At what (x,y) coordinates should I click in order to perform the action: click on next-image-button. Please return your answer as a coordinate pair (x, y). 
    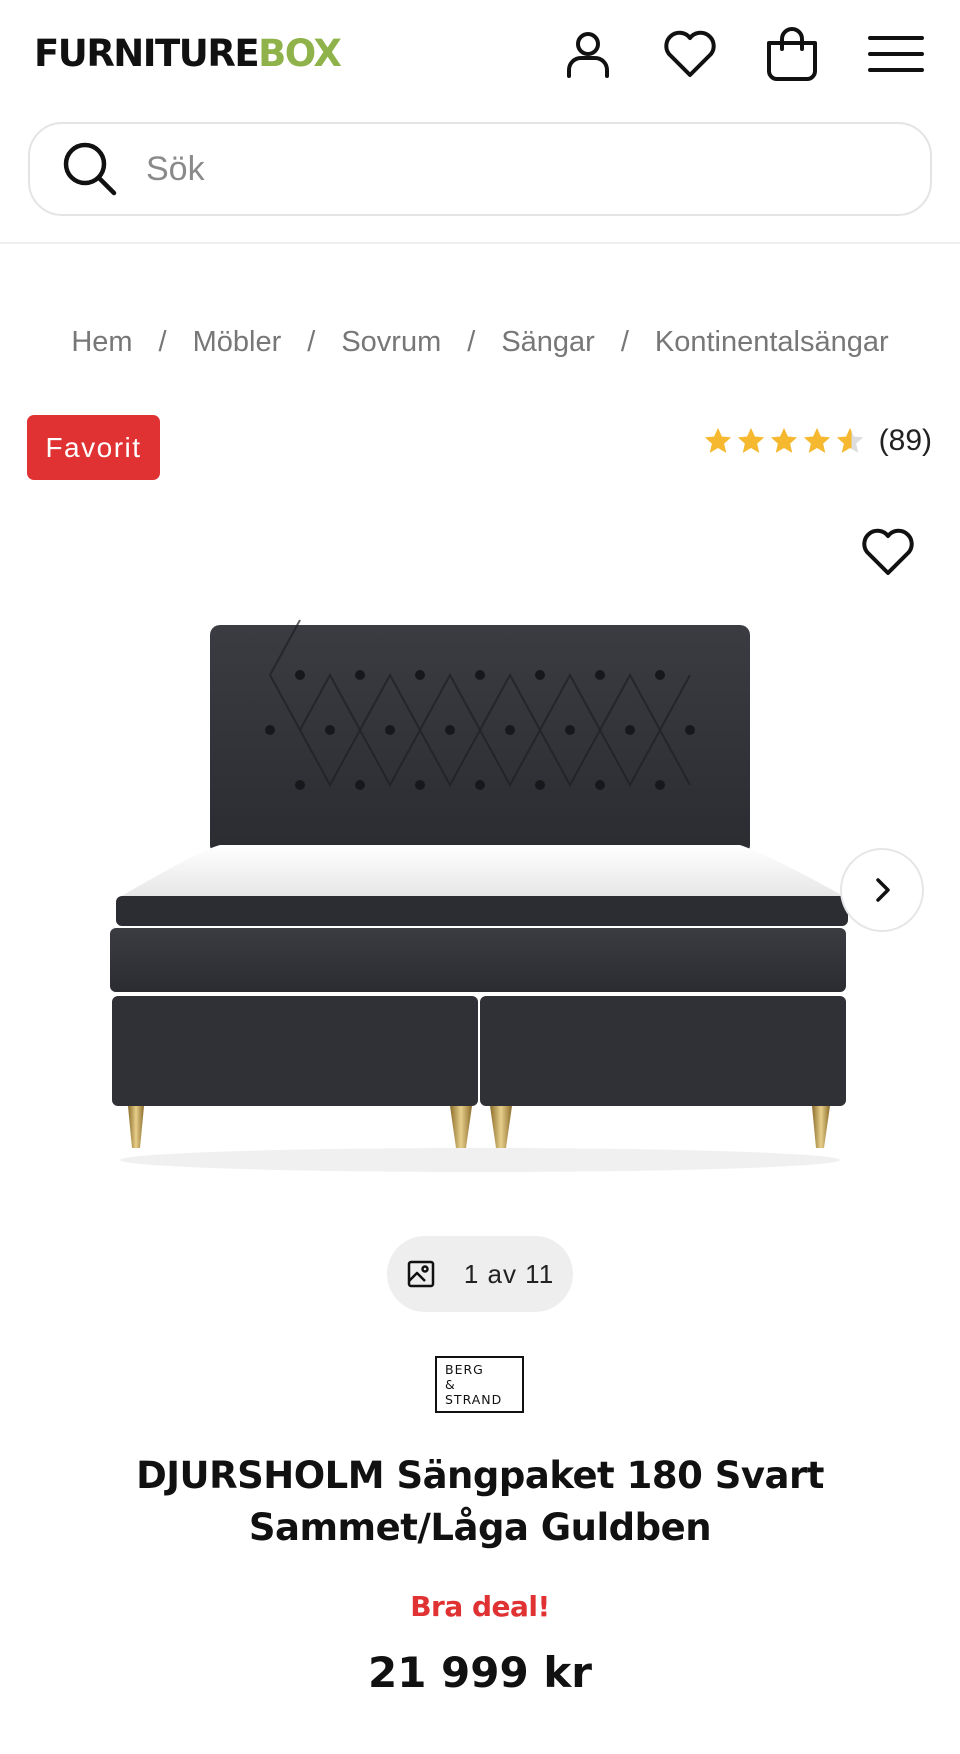
    Looking at the image, I should click on (882, 890).